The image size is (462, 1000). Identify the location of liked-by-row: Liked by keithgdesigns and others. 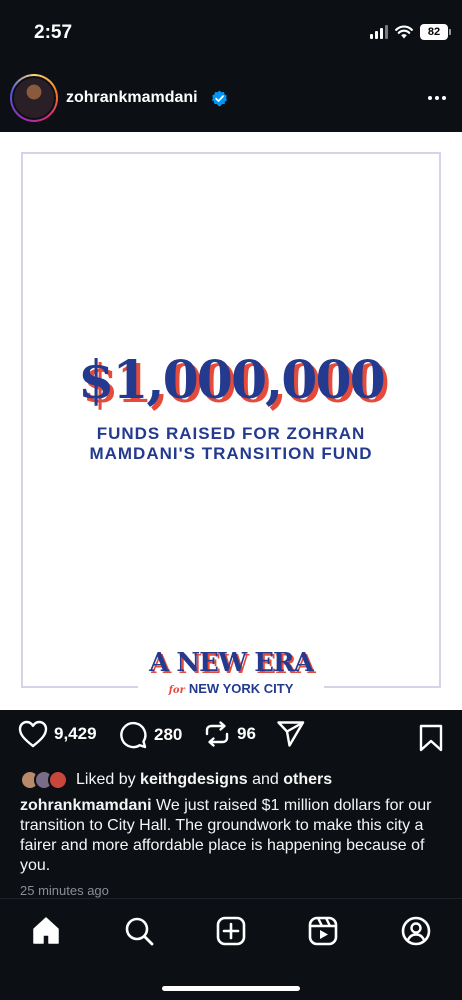
(176, 780).